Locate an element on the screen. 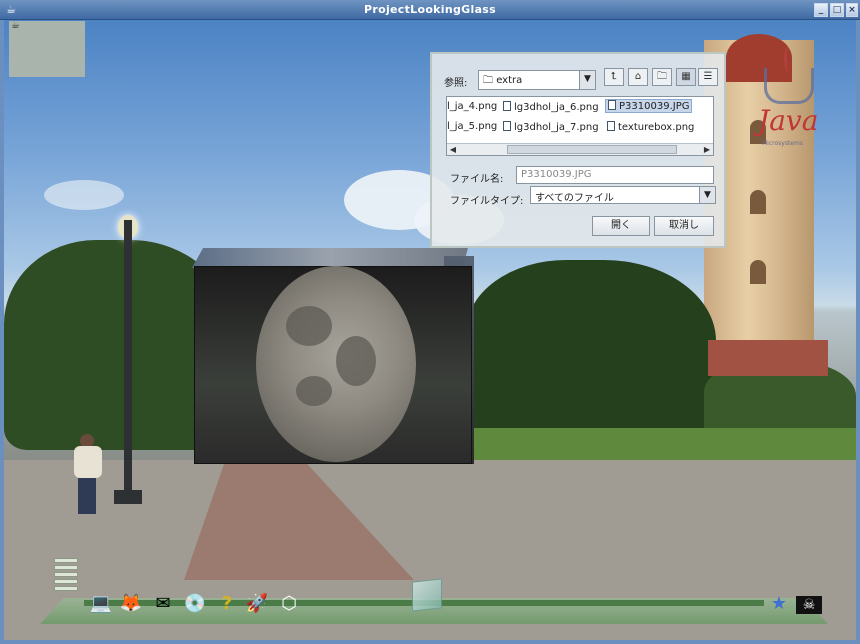 This screenshot has width=860, height=644. java-logo: Java Microsystems is located at coordinates (791, 98).